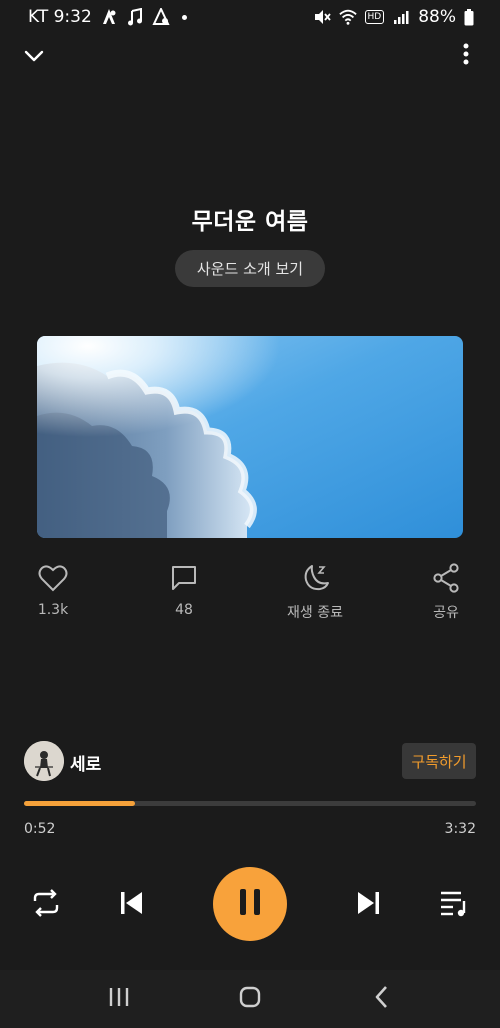 The height and width of the screenshot is (1028, 500). What do you see at coordinates (250, 222) in the screenshot?
I see `track-title: 무더운 여름` at bounding box center [250, 222].